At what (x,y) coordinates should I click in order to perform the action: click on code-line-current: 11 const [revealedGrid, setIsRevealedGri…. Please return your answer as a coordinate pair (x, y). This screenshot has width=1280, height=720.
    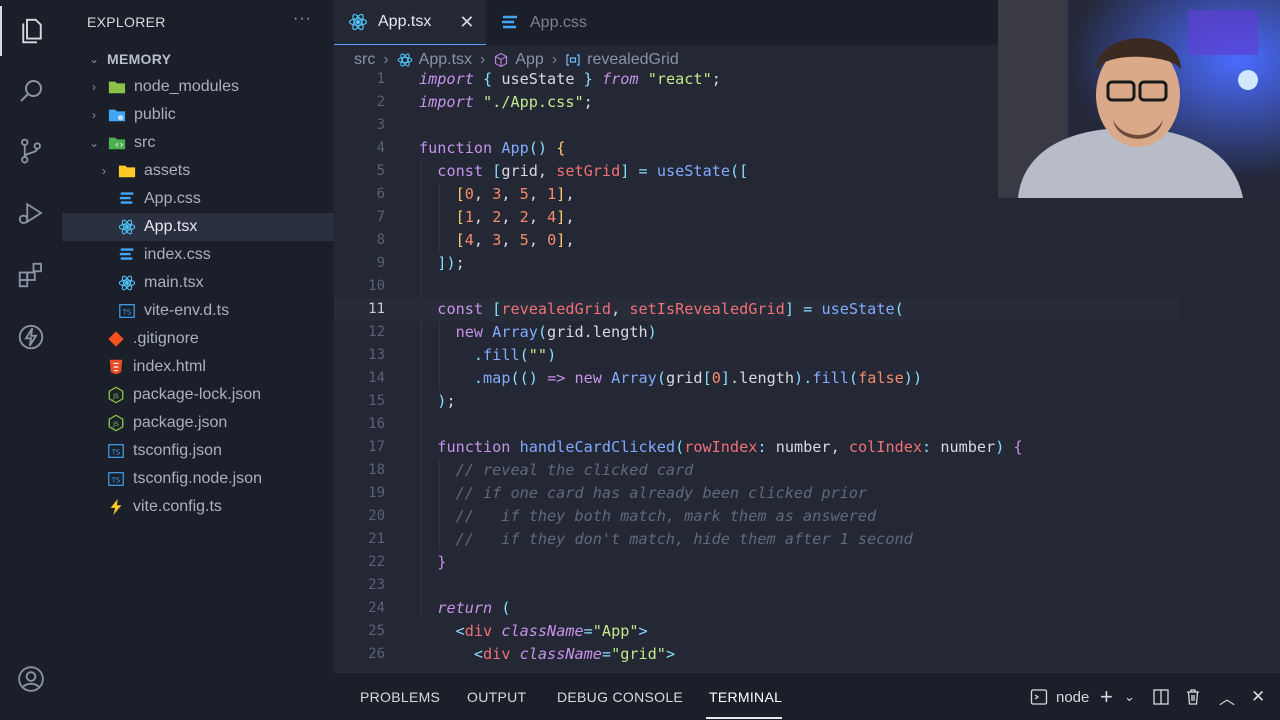
    Looking at the image, I should click on (756, 309).